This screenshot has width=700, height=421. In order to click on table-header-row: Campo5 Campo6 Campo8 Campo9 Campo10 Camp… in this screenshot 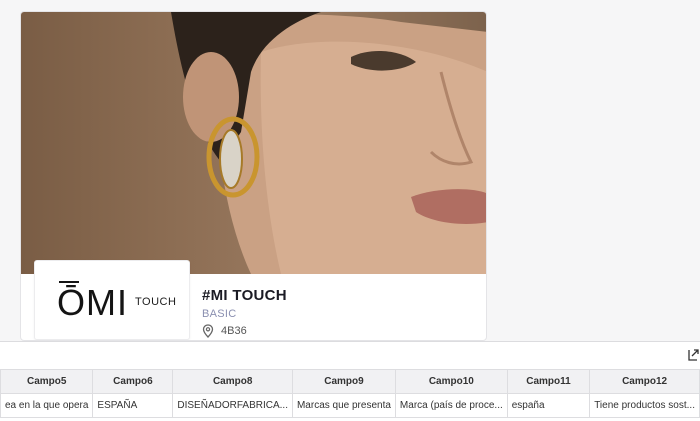, I will do `click(350, 381)`.